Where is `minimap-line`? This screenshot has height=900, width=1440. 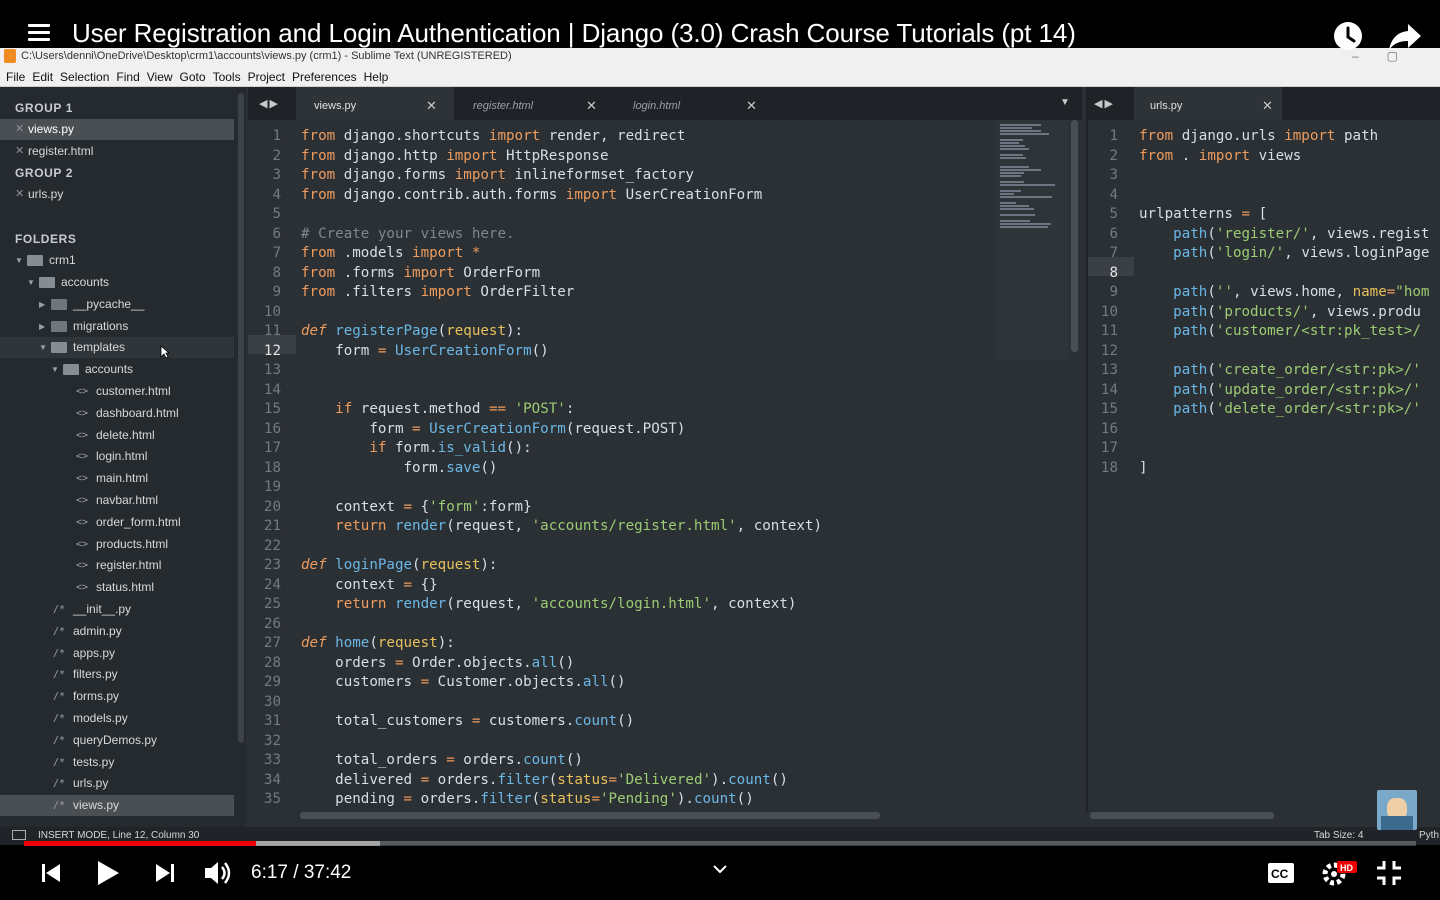
minimap-line is located at coordinates (1020, 125).